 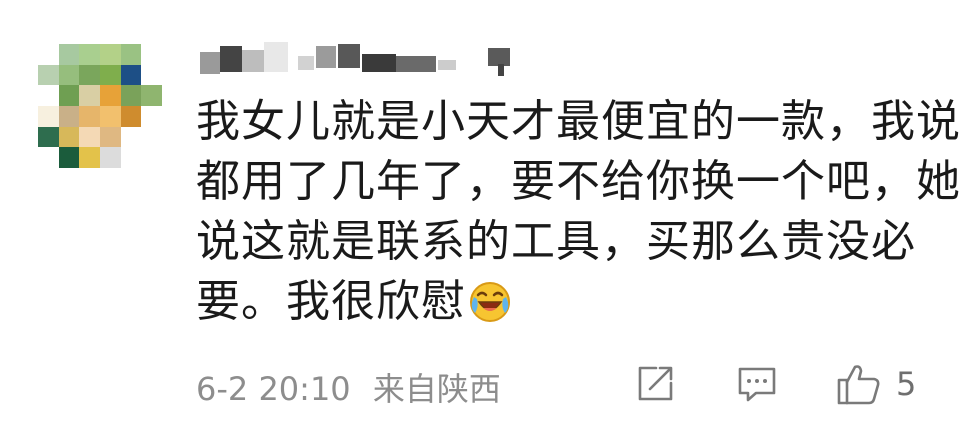 I want to click on comment-text-line: 要。我很欣慰, so click(x=566, y=302).